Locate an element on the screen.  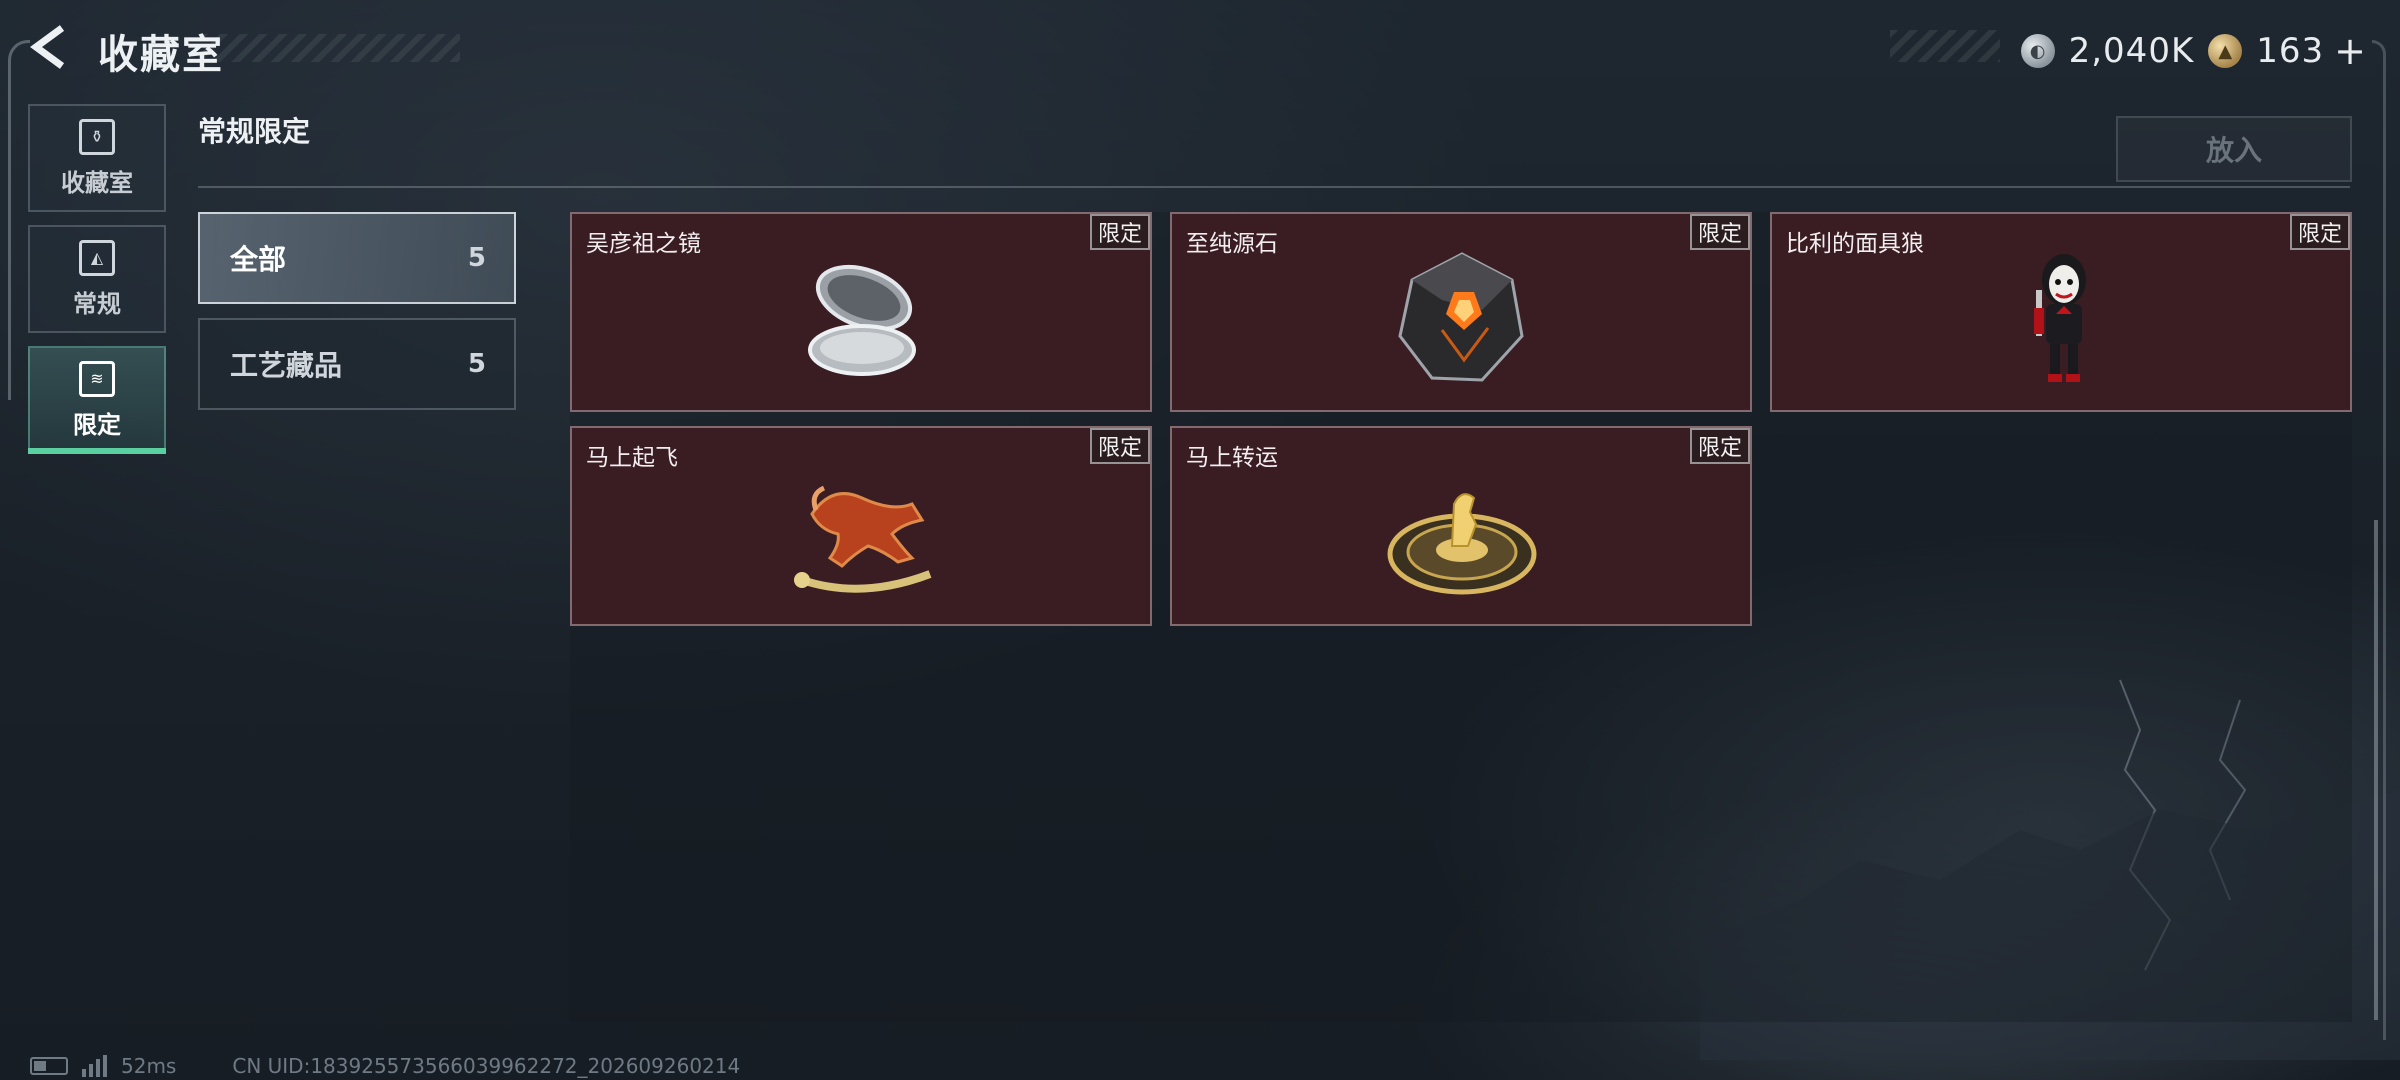
compact-mirror-icon is located at coordinates (862, 320).